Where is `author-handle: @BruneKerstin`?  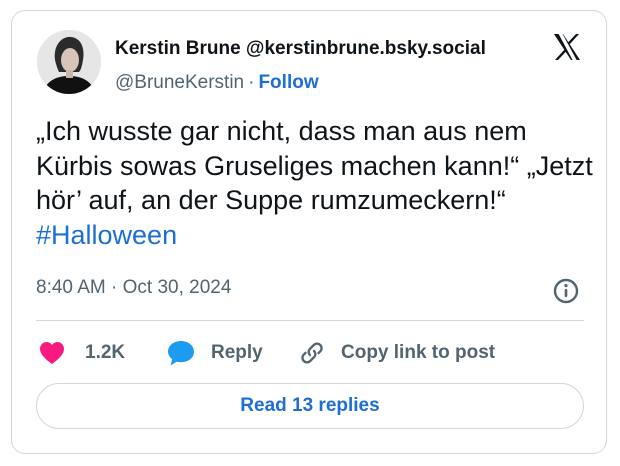
author-handle: @BruneKerstin is located at coordinates (179, 82).